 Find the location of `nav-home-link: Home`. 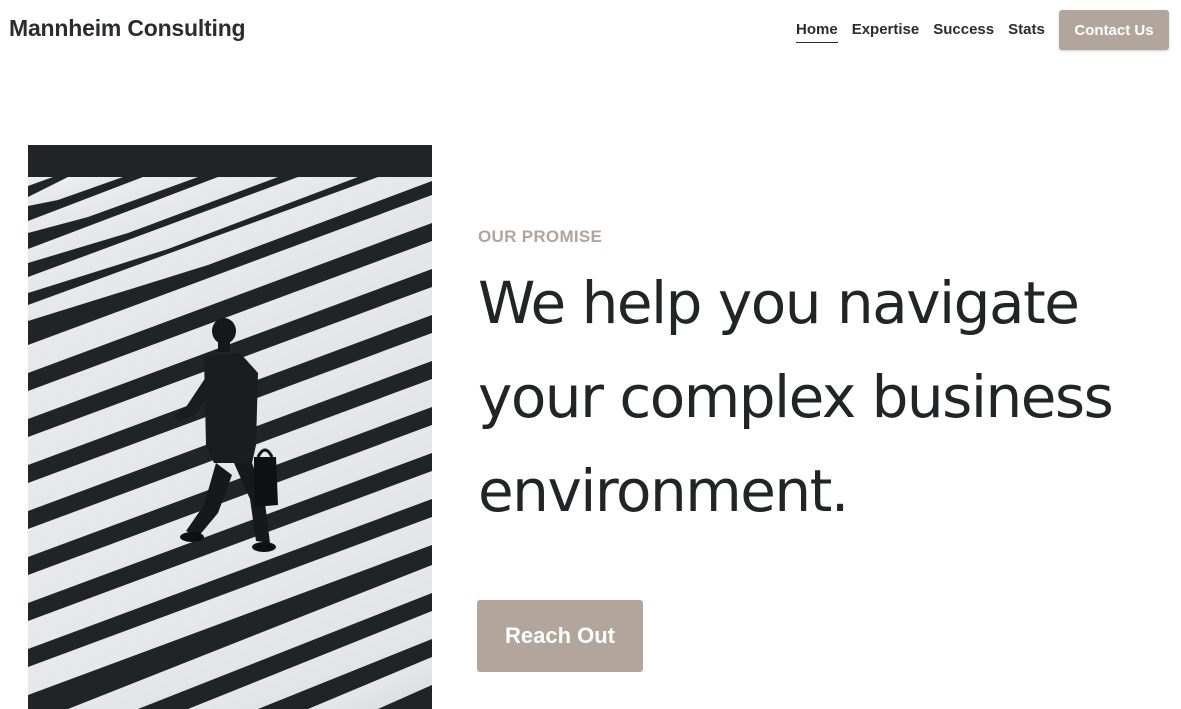

nav-home-link: Home is located at coordinates (817, 31).